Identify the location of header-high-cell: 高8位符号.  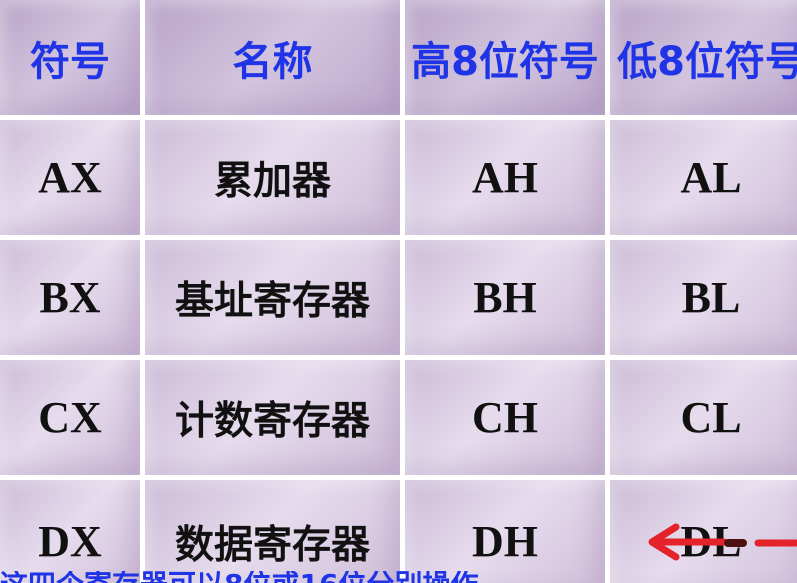
(505, 57).